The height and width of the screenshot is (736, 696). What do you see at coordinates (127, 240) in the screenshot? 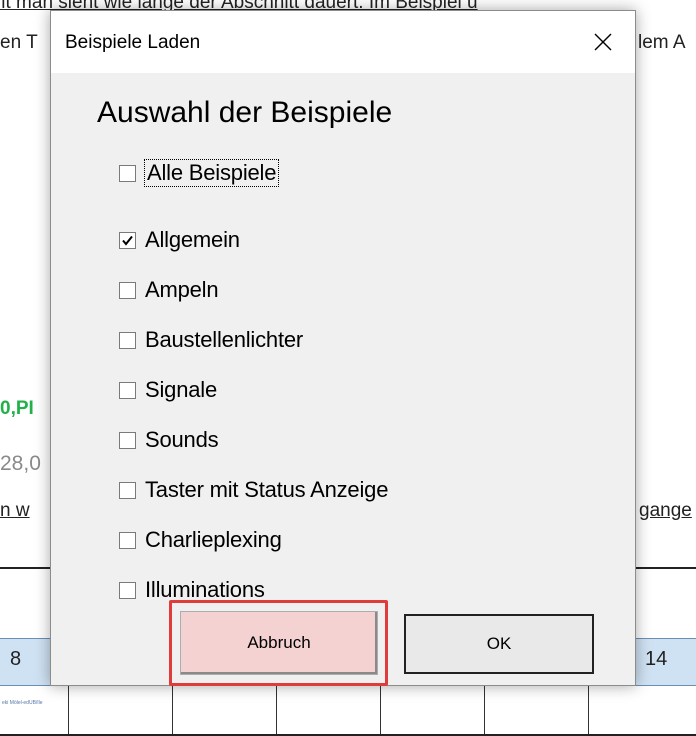
I see `checkbox-checked-icon` at bounding box center [127, 240].